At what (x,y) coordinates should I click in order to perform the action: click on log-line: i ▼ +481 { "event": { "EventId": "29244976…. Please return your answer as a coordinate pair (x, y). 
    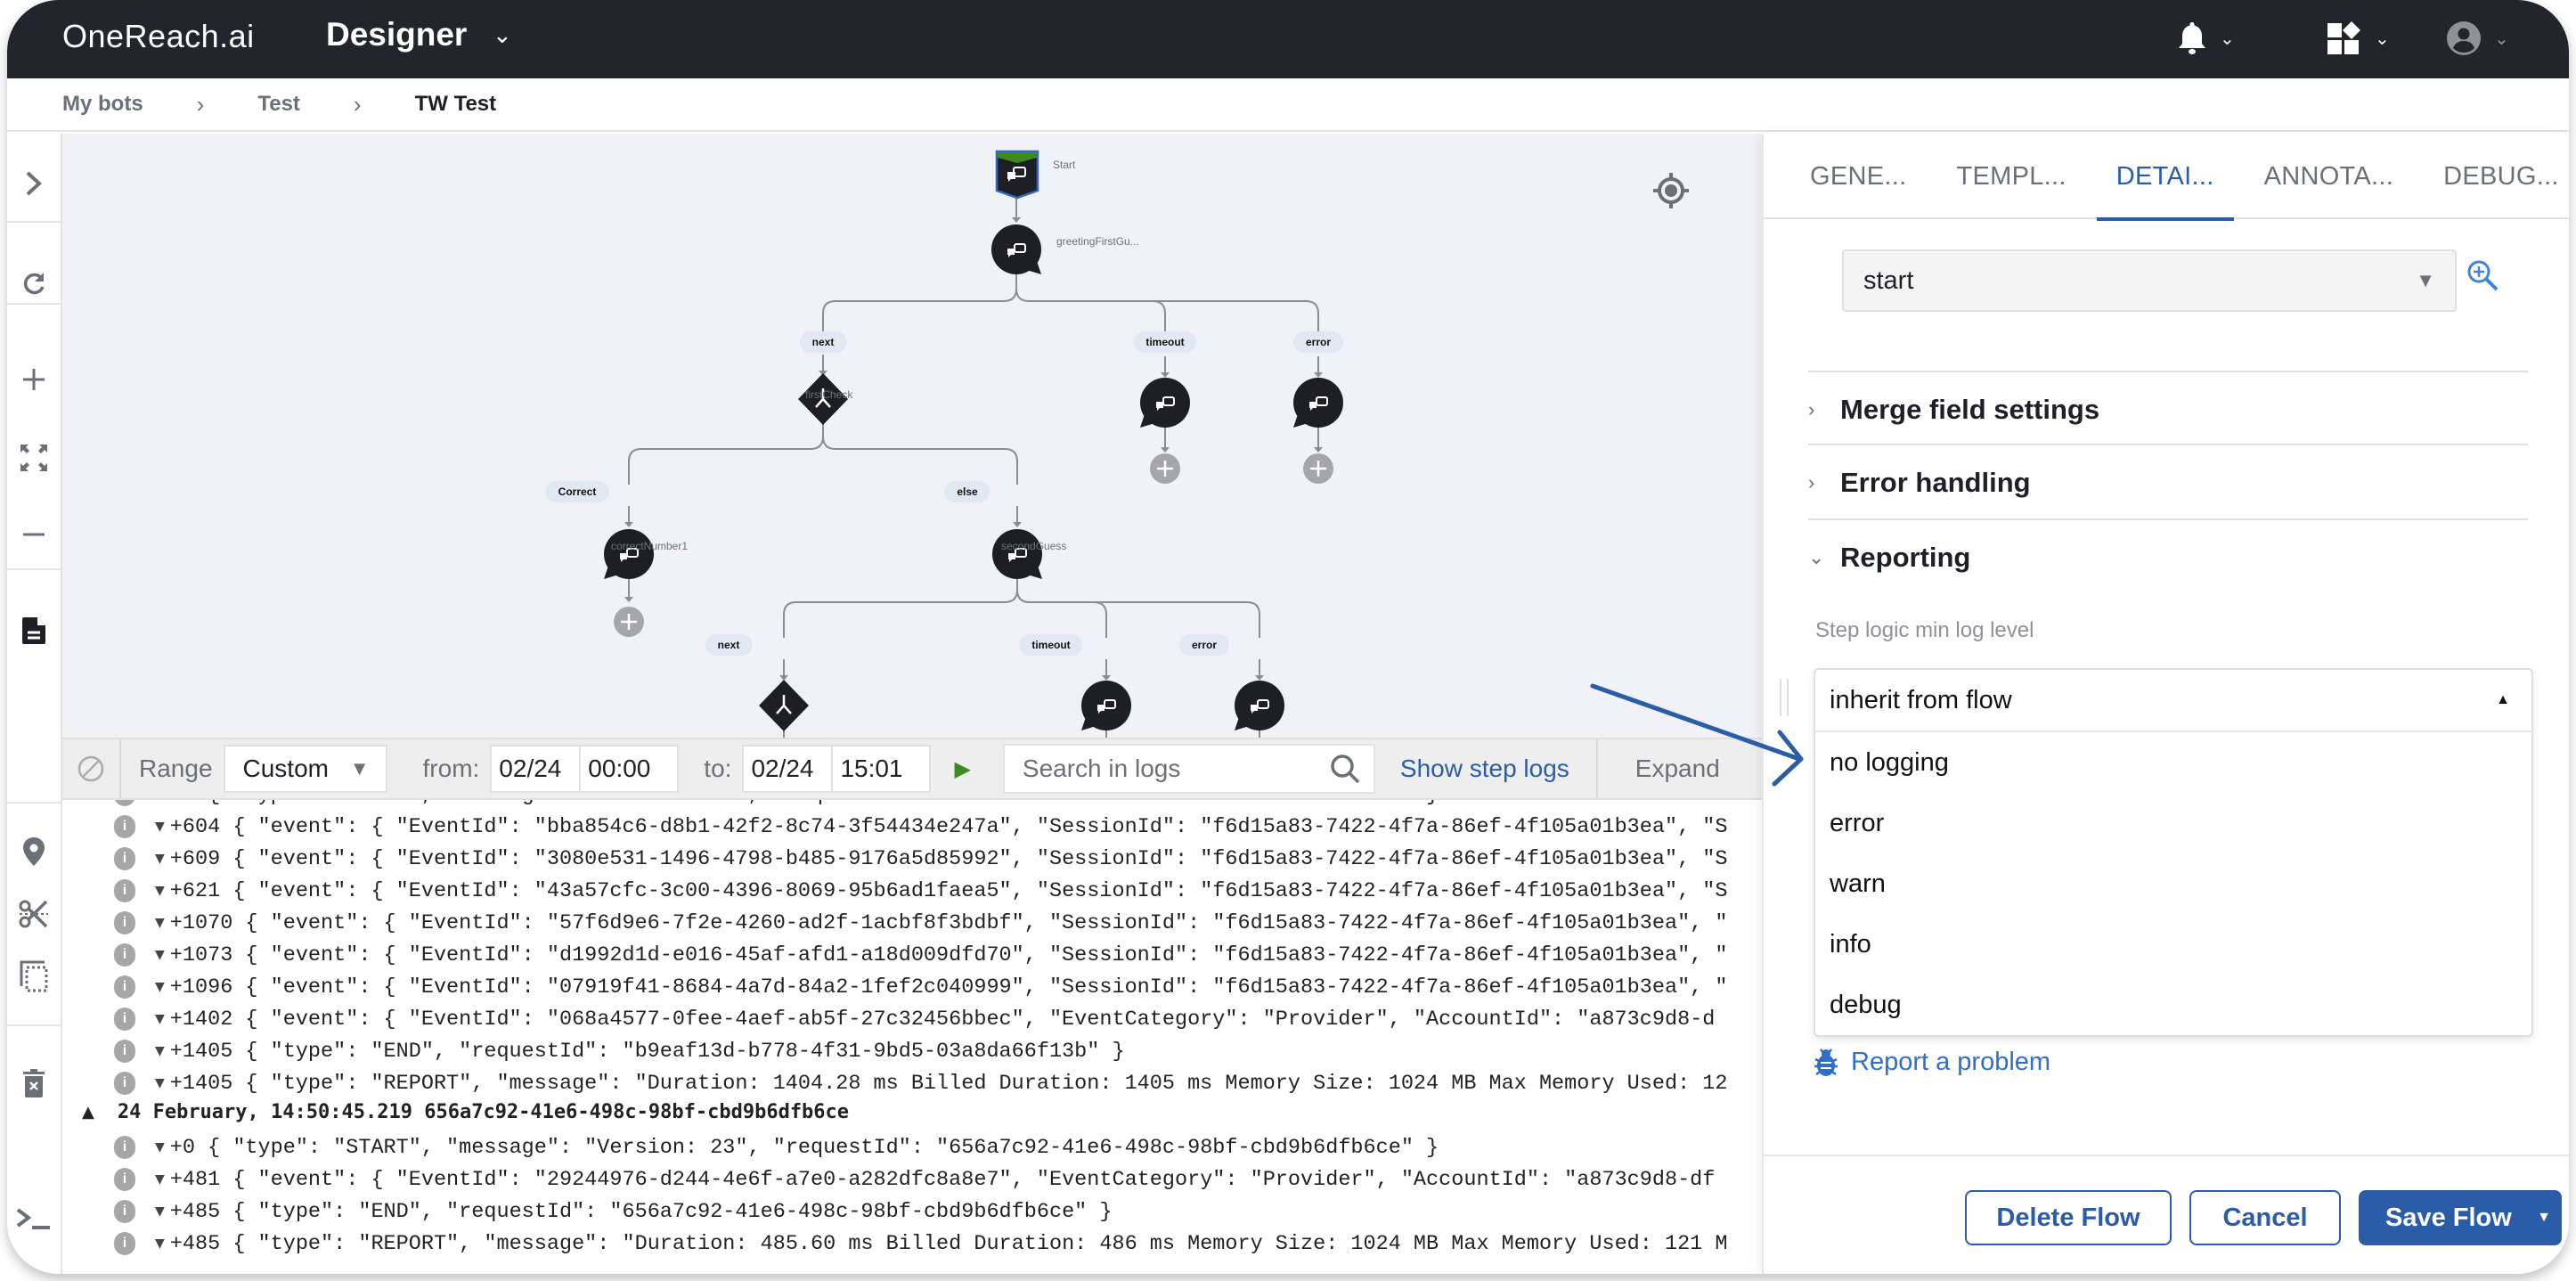
    Looking at the image, I should click on (889, 1179).